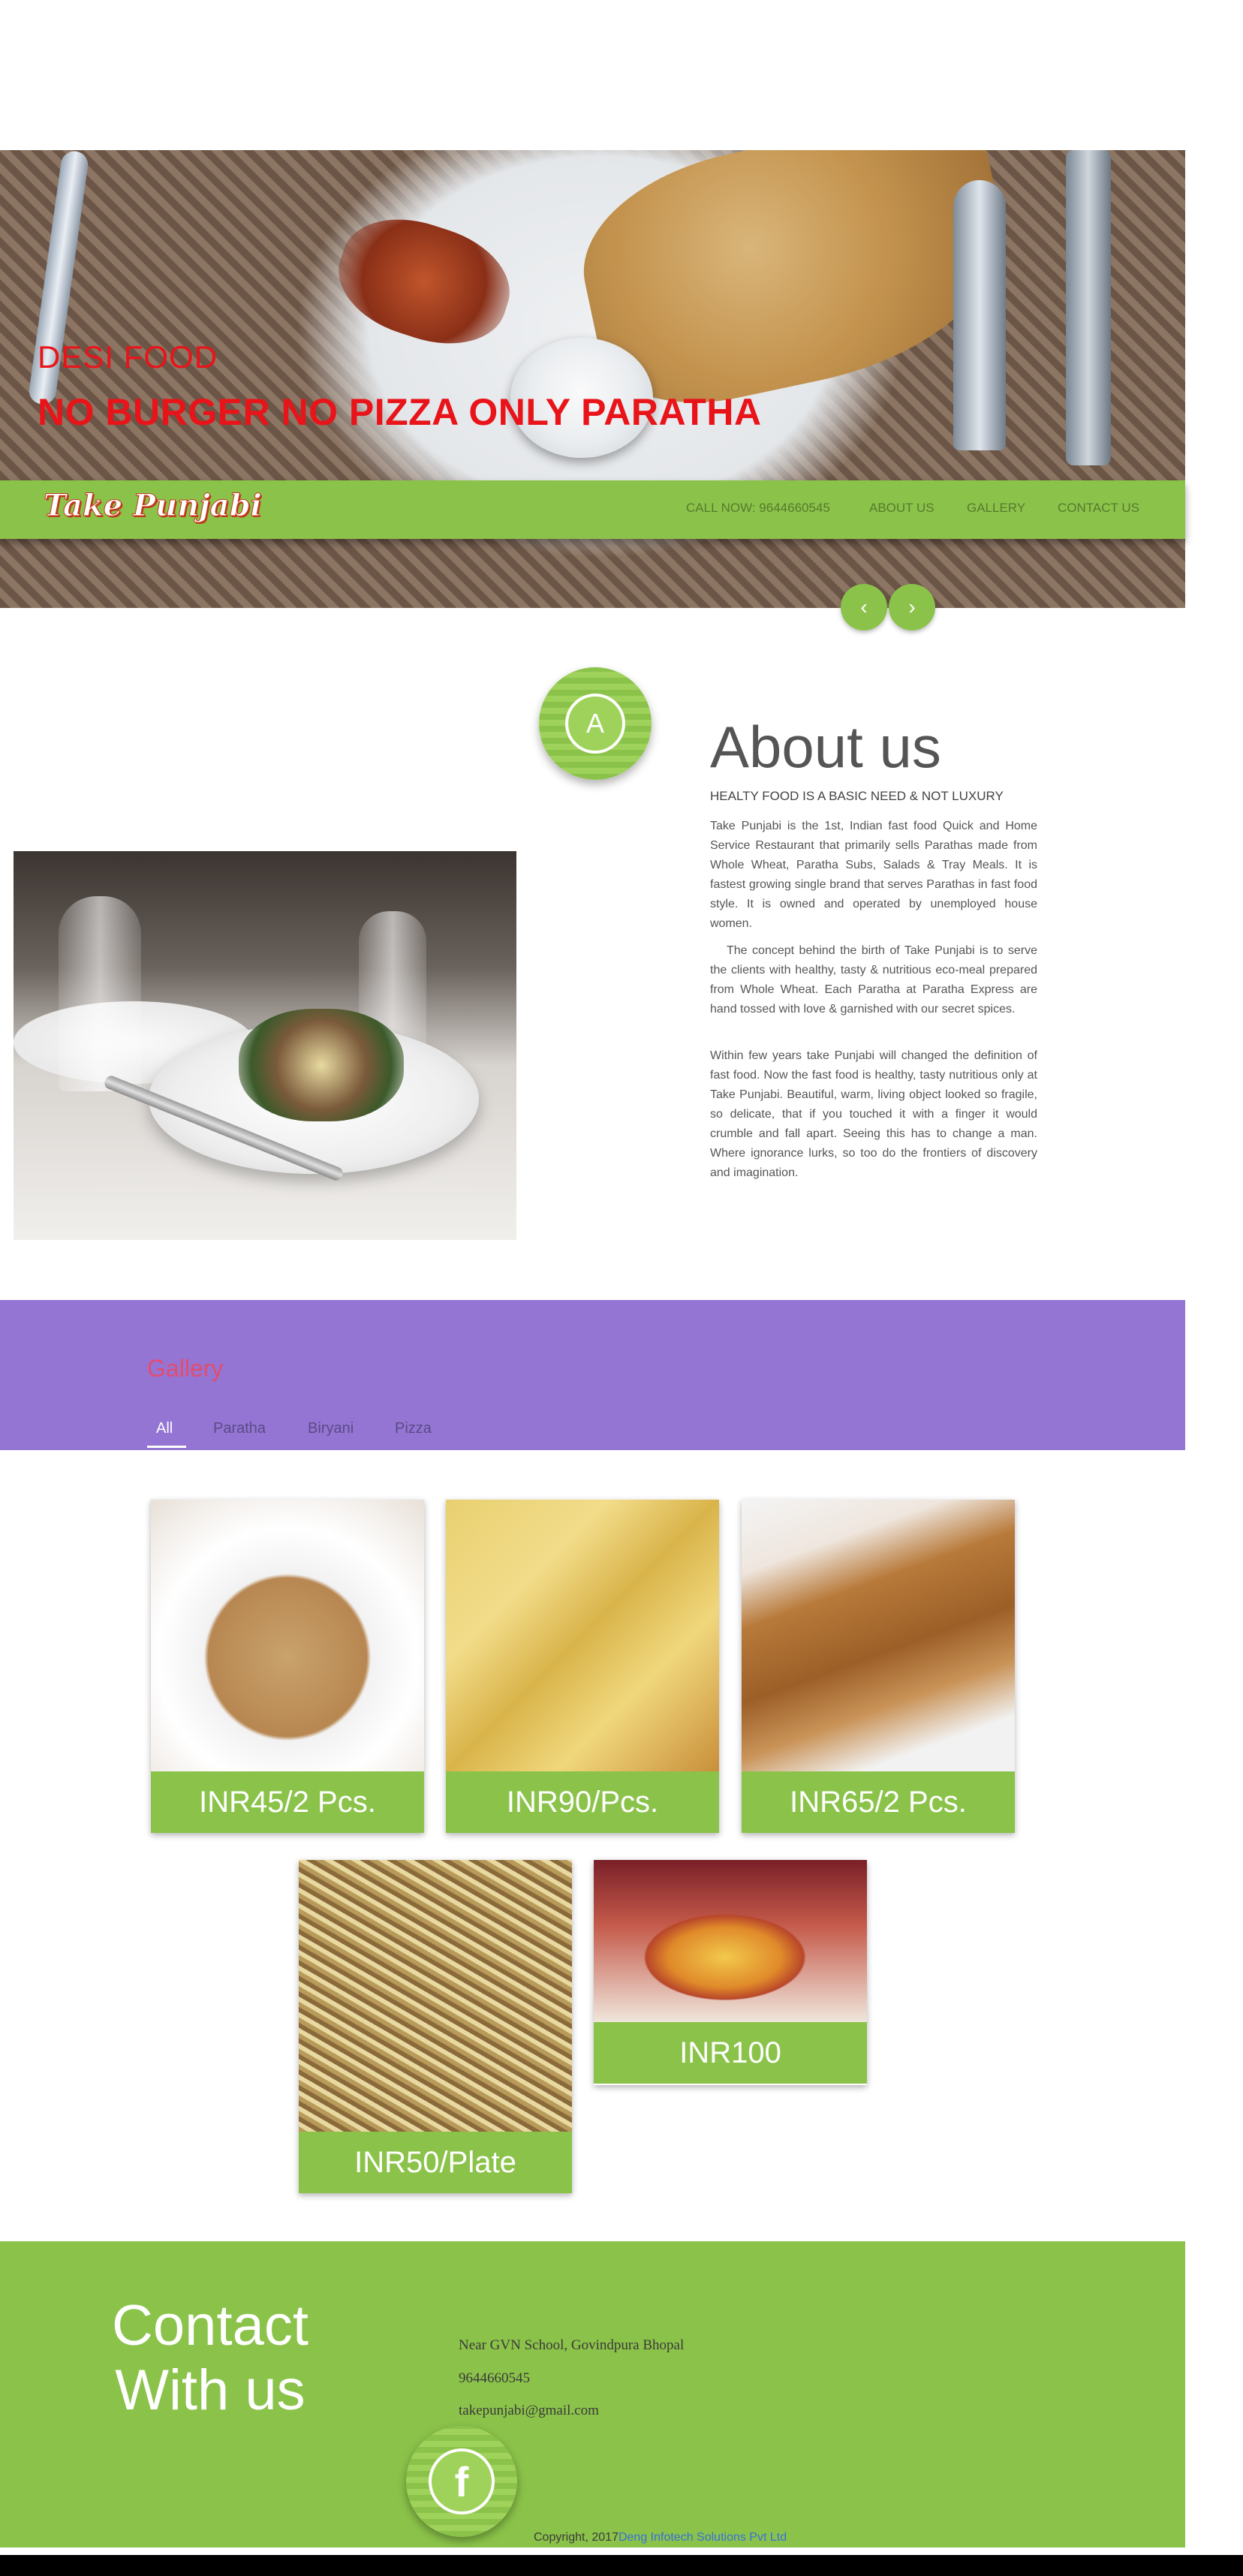 This screenshot has height=2576, width=1243. What do you see at coordinates (826, 747) in the screenshot?
I see `about-heading: About us` at bounding box center [826, 747].